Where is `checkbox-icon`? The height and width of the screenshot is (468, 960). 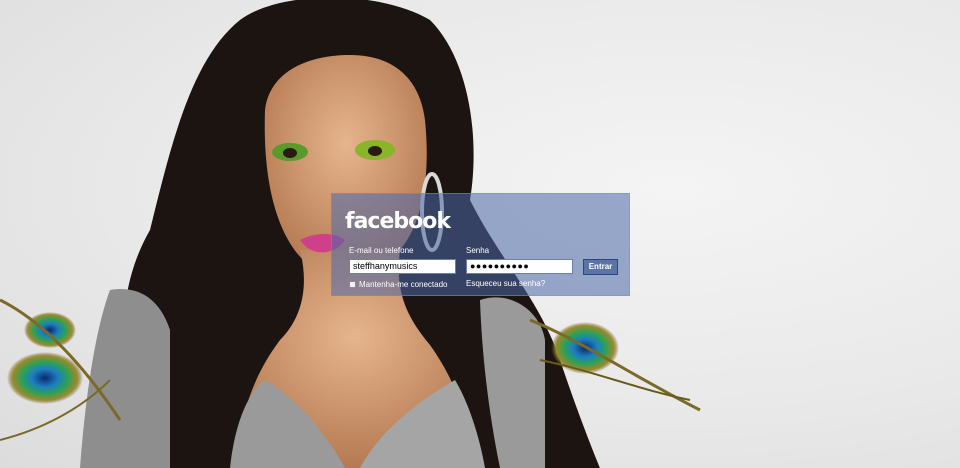
checkbox-icon is located at coordinates (352, 284).